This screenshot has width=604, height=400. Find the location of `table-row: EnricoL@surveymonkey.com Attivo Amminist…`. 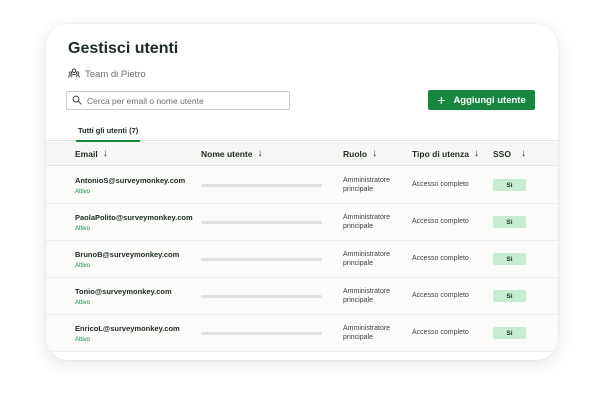

table-row: EnricoL@surveymonkey.com Attivo Amminist… is located at coordinates (302, 333).